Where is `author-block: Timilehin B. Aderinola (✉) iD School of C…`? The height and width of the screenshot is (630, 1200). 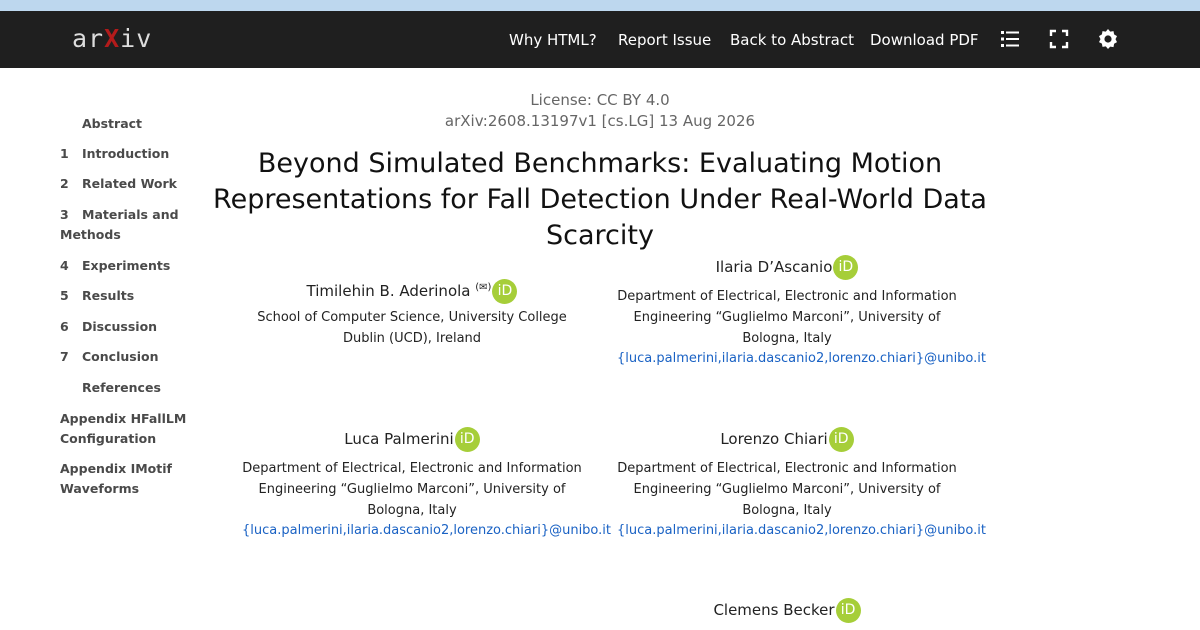 author-block: Timilehin B. Aderinola (✉) iD School of C… is located at coordinates (412, 312).